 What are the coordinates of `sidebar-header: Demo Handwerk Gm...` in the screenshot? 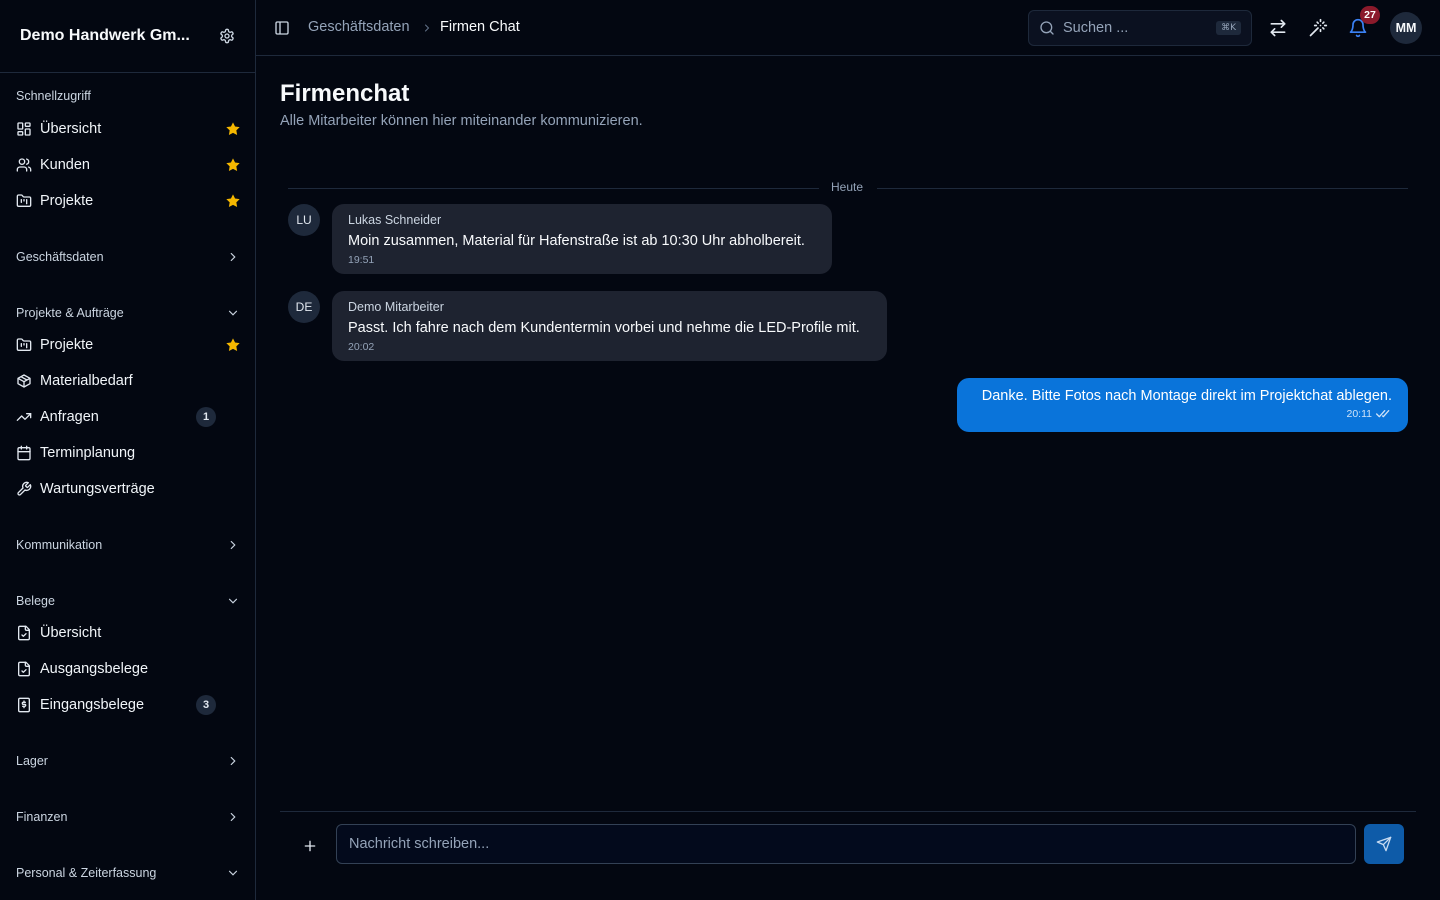 It's located at (127, 36).